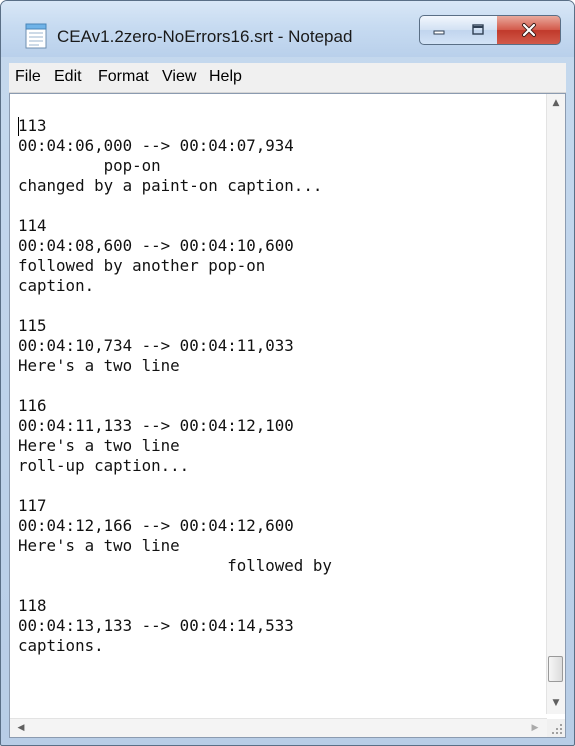  Describe the element at coordinates (28, 77) in the screenshot. I see `menu-file: File` at that location.